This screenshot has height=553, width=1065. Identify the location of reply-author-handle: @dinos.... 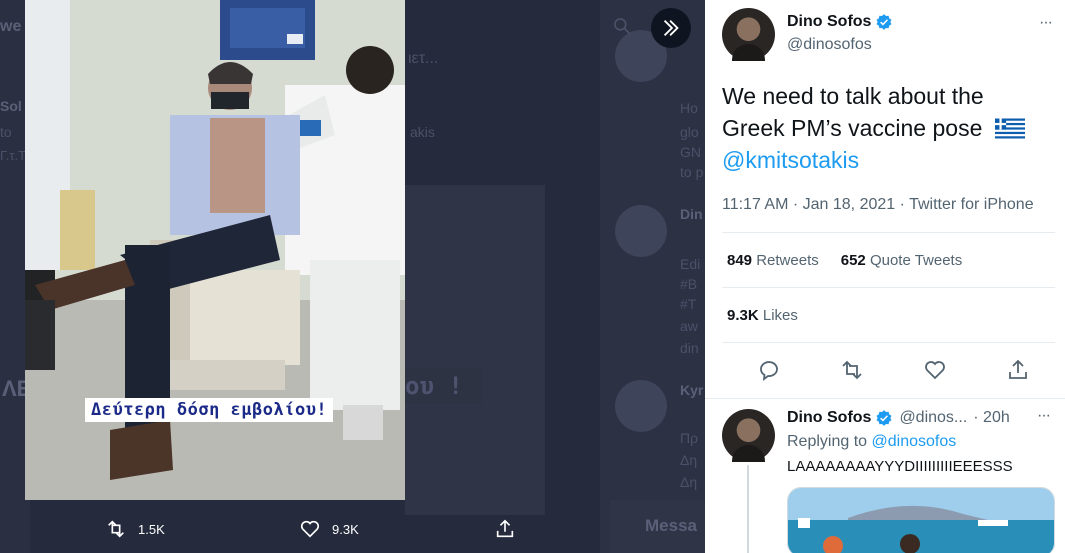
(933, 418).